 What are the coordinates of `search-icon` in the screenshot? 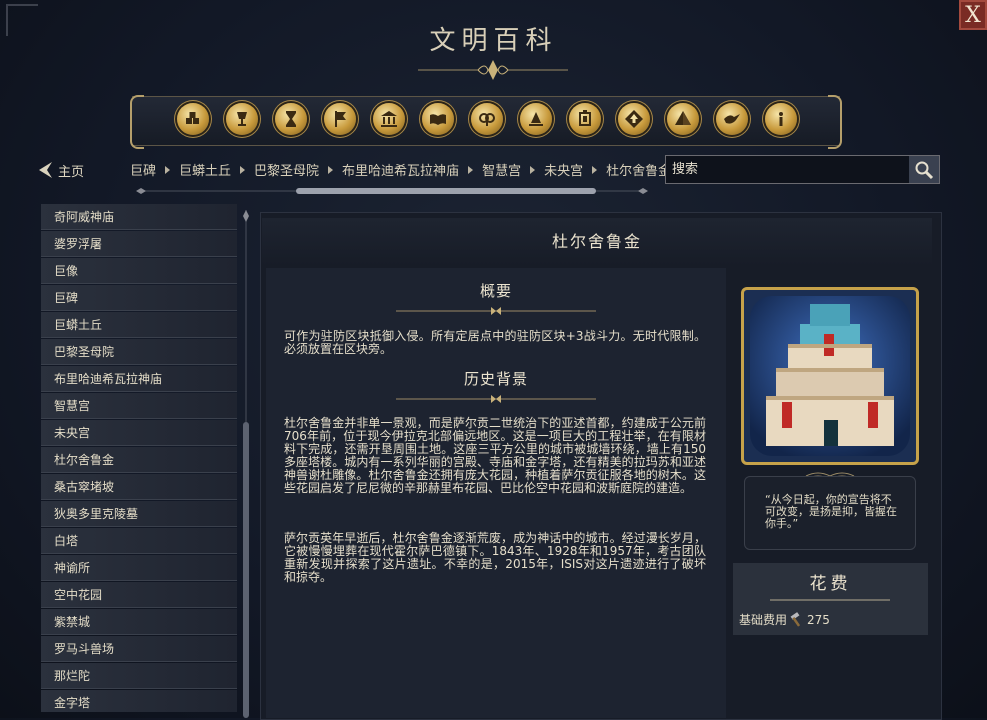 It's located at (924, 170).